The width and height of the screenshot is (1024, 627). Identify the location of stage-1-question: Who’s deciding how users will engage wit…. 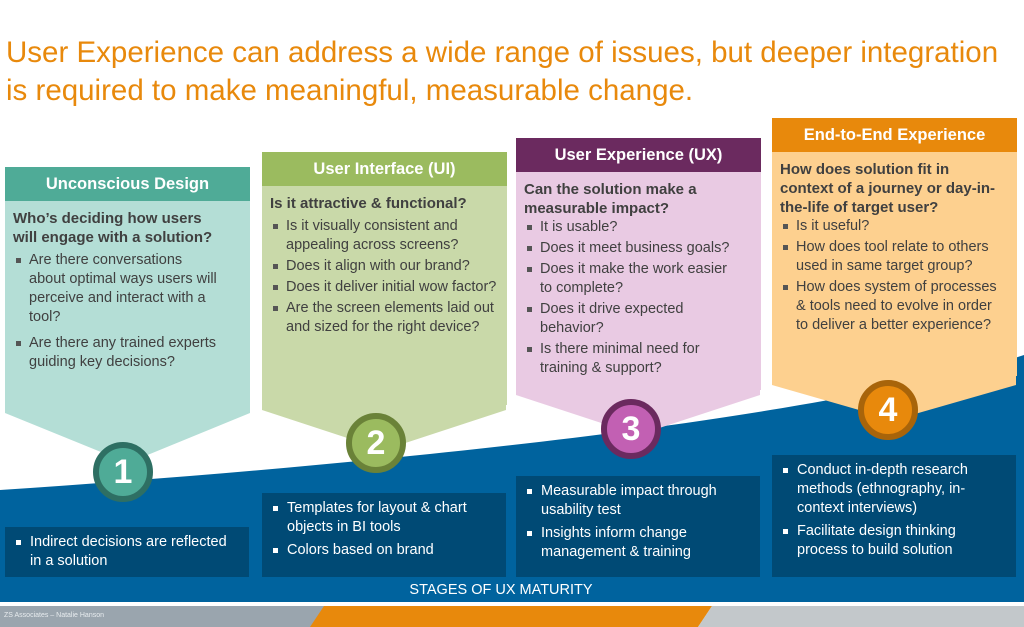
(113, 228).